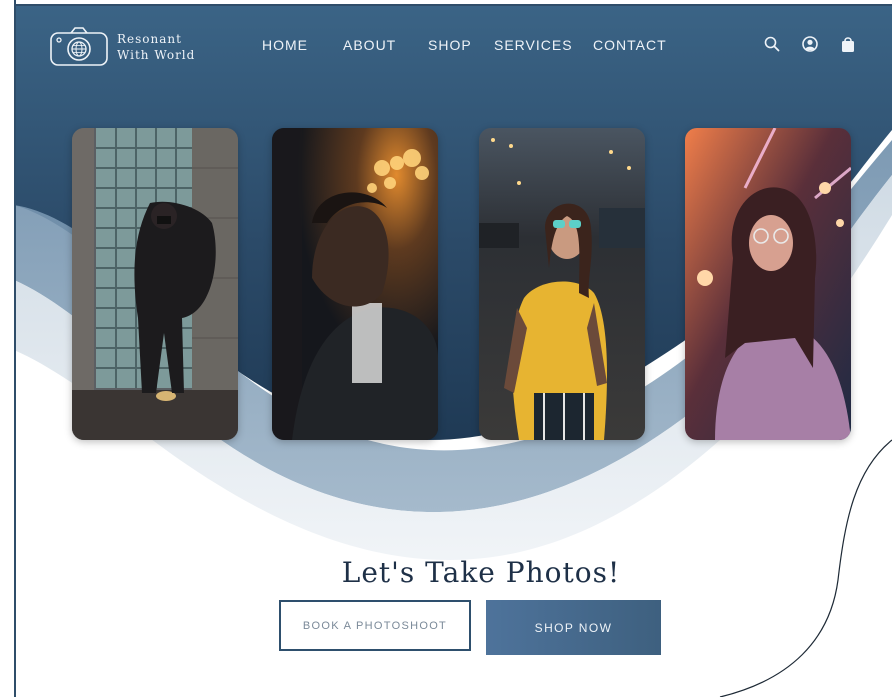 The image size is (892, 697). I want to click on photo-woman-yellow-shirt, so click(562, 284).